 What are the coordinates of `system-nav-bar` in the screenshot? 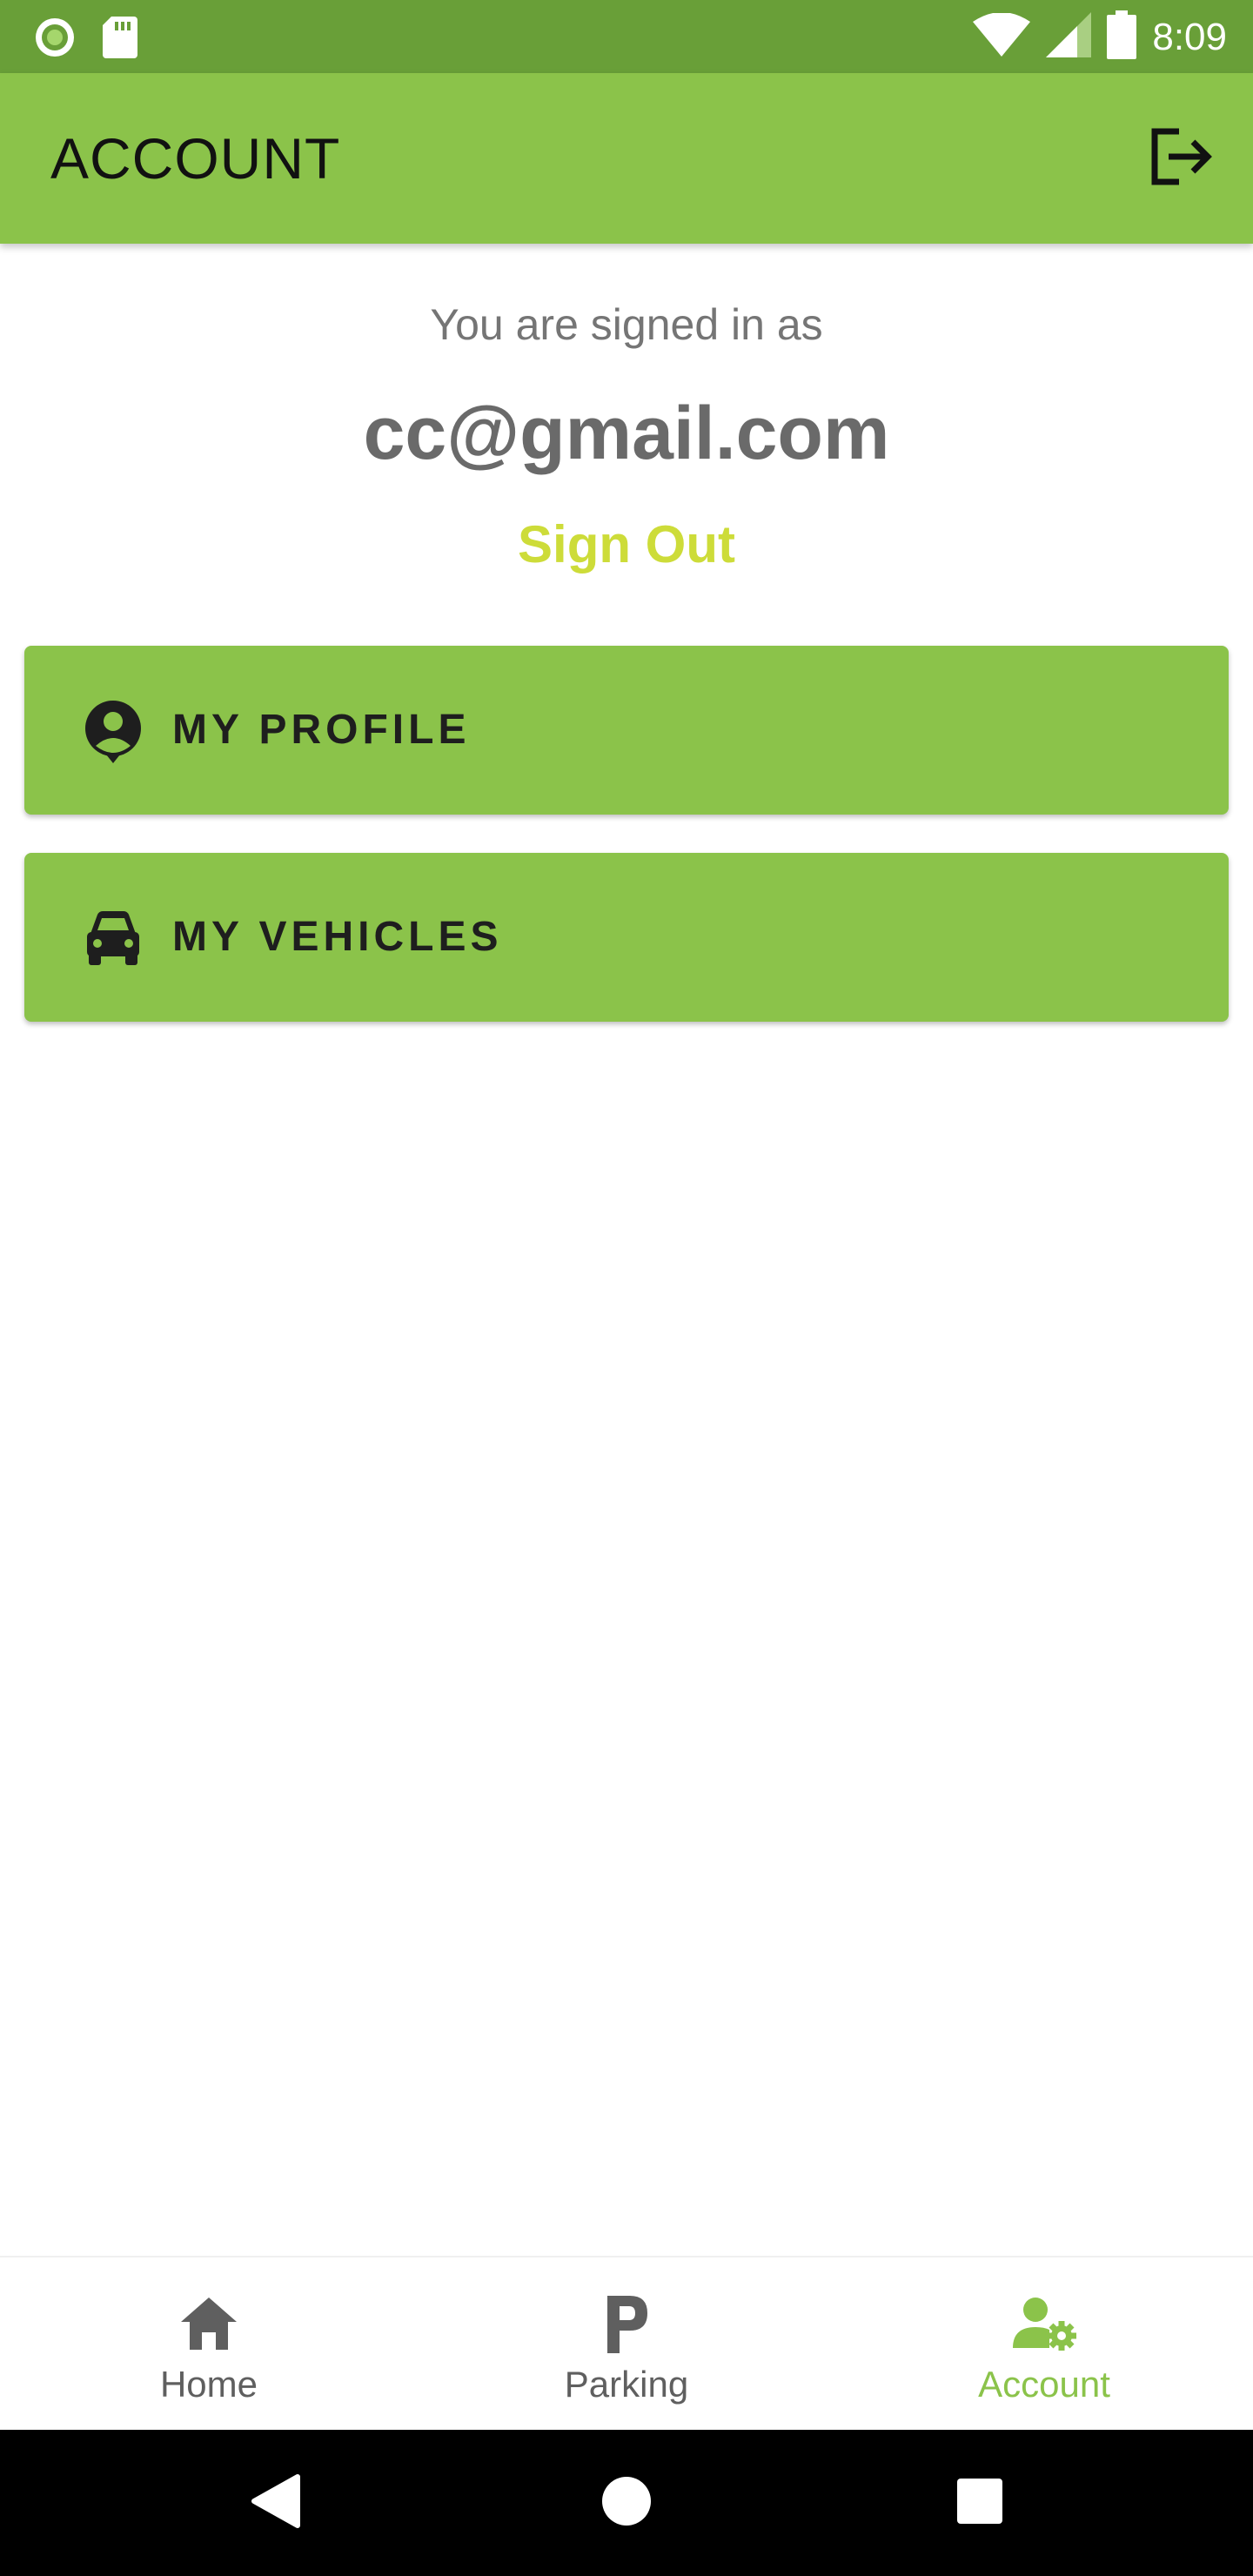 It's located at (626, 2503).